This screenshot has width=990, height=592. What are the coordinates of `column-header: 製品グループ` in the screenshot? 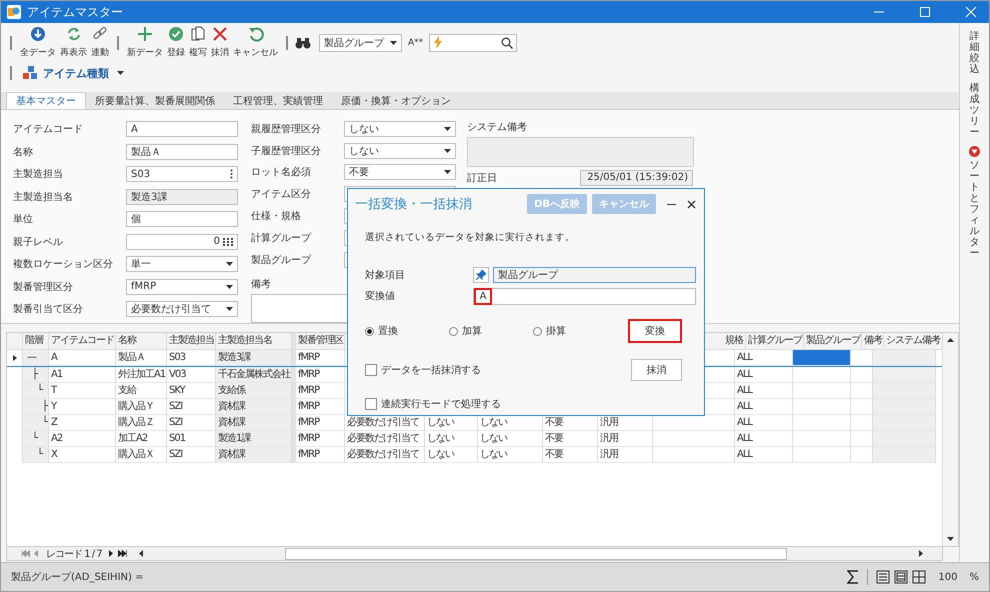 It's located at (833, 340).